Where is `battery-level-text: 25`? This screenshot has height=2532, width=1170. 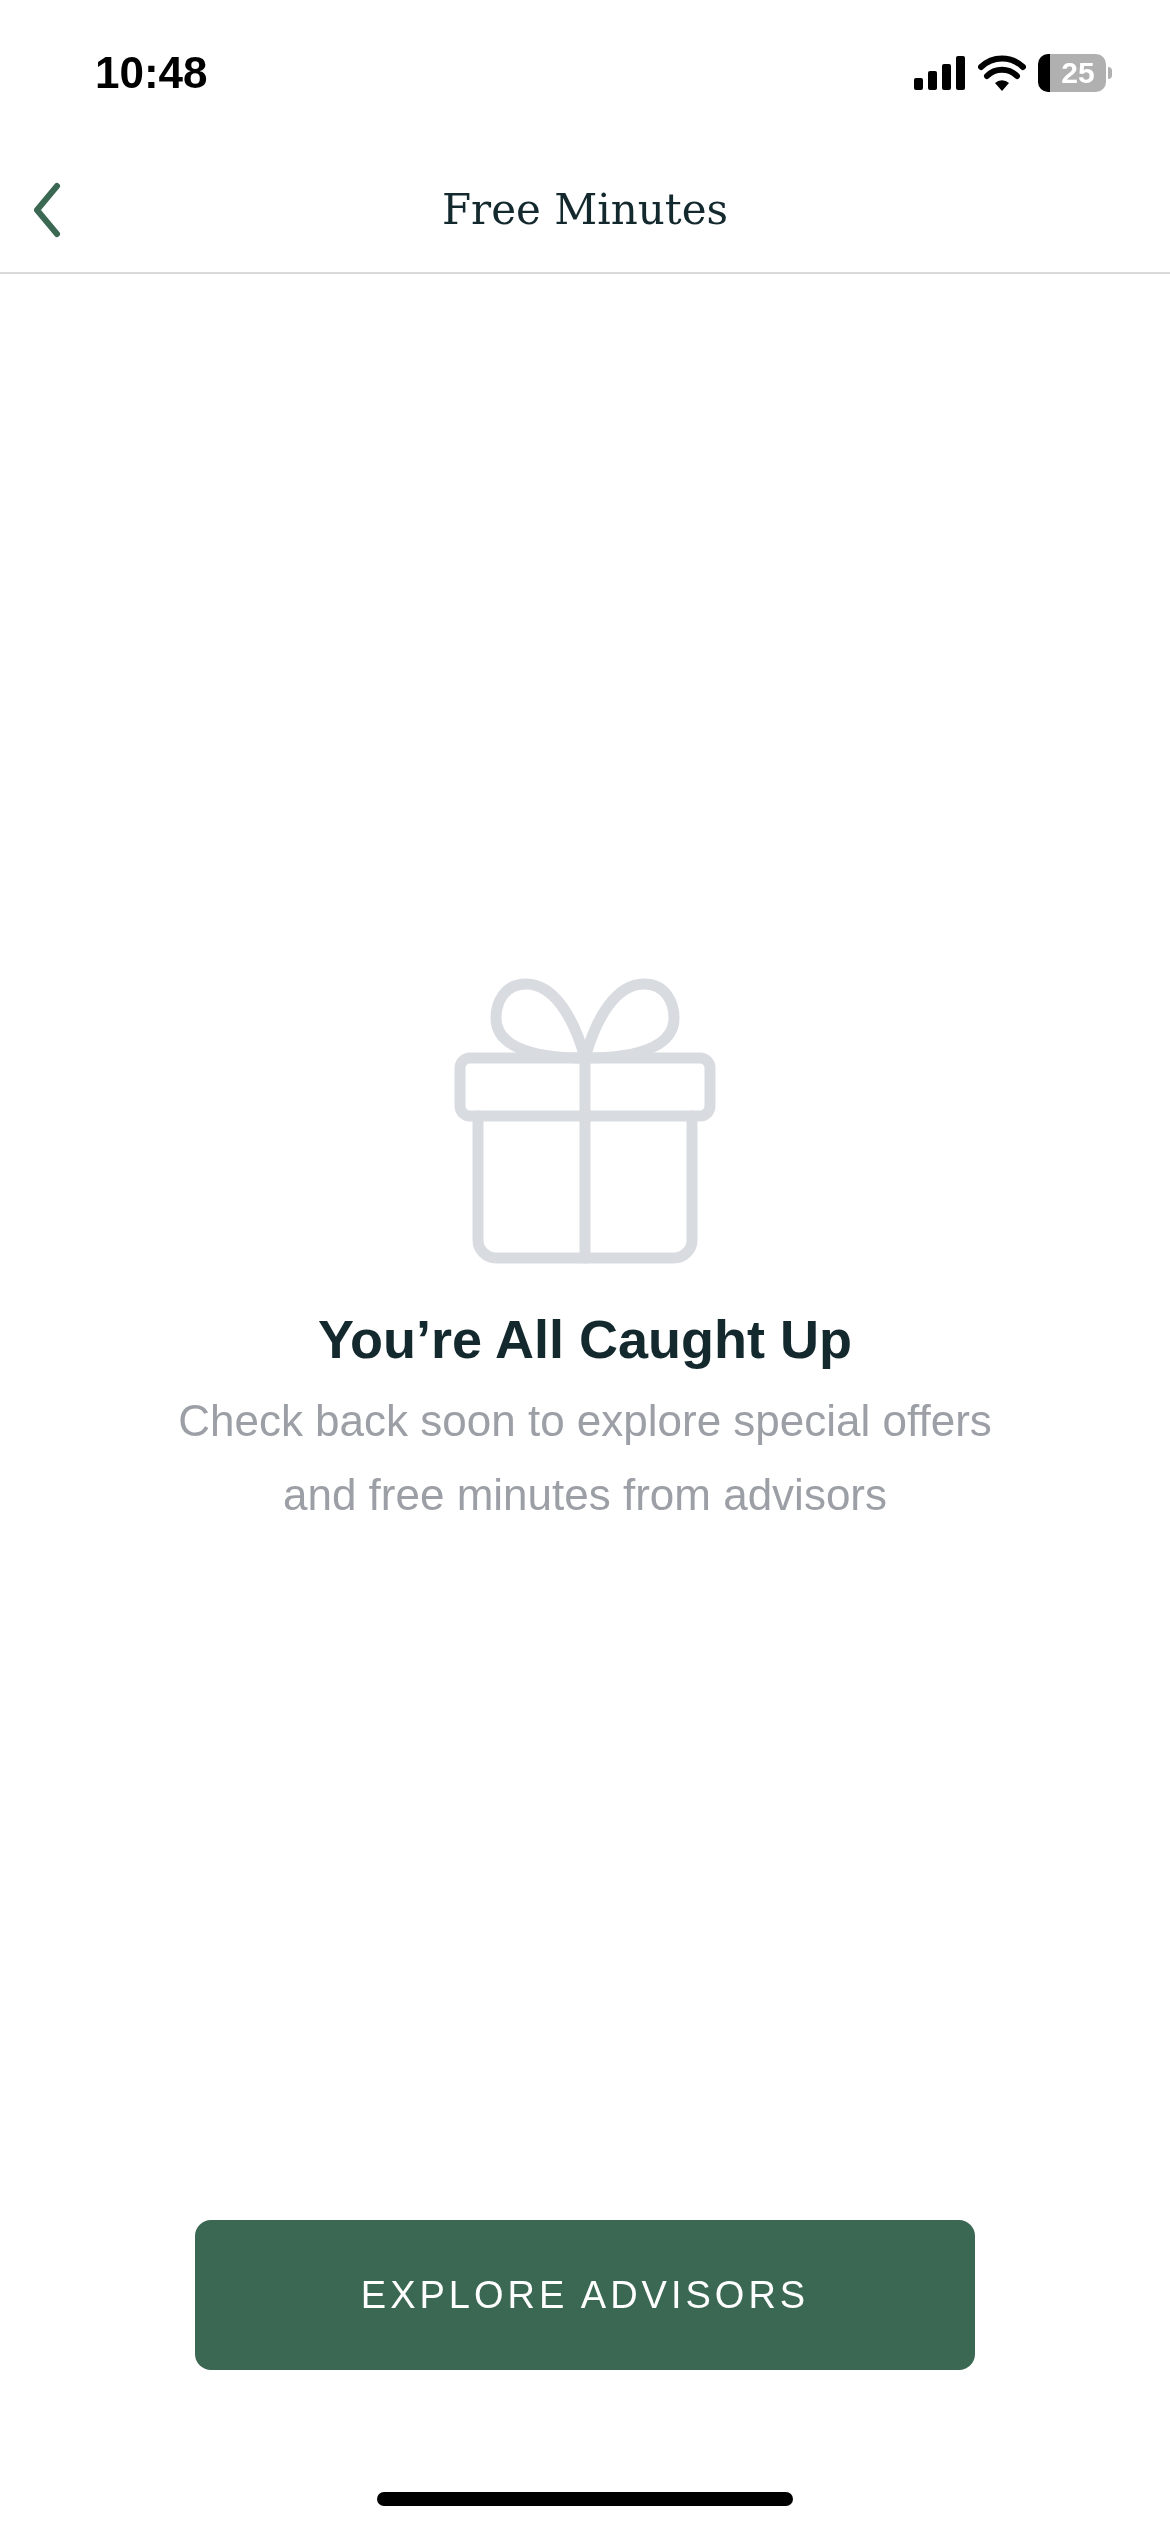 battery-level-text: 25 is located at coordinates (1078, 73).